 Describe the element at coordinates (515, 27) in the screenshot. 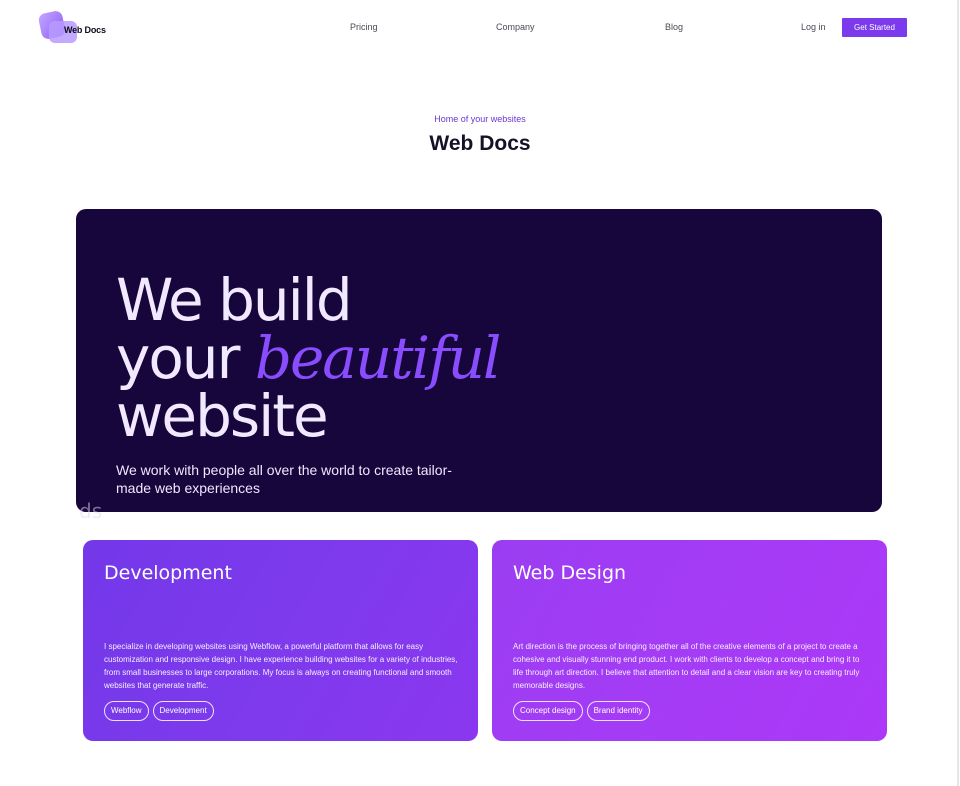

I see `nav-link-company: Company` at that location.